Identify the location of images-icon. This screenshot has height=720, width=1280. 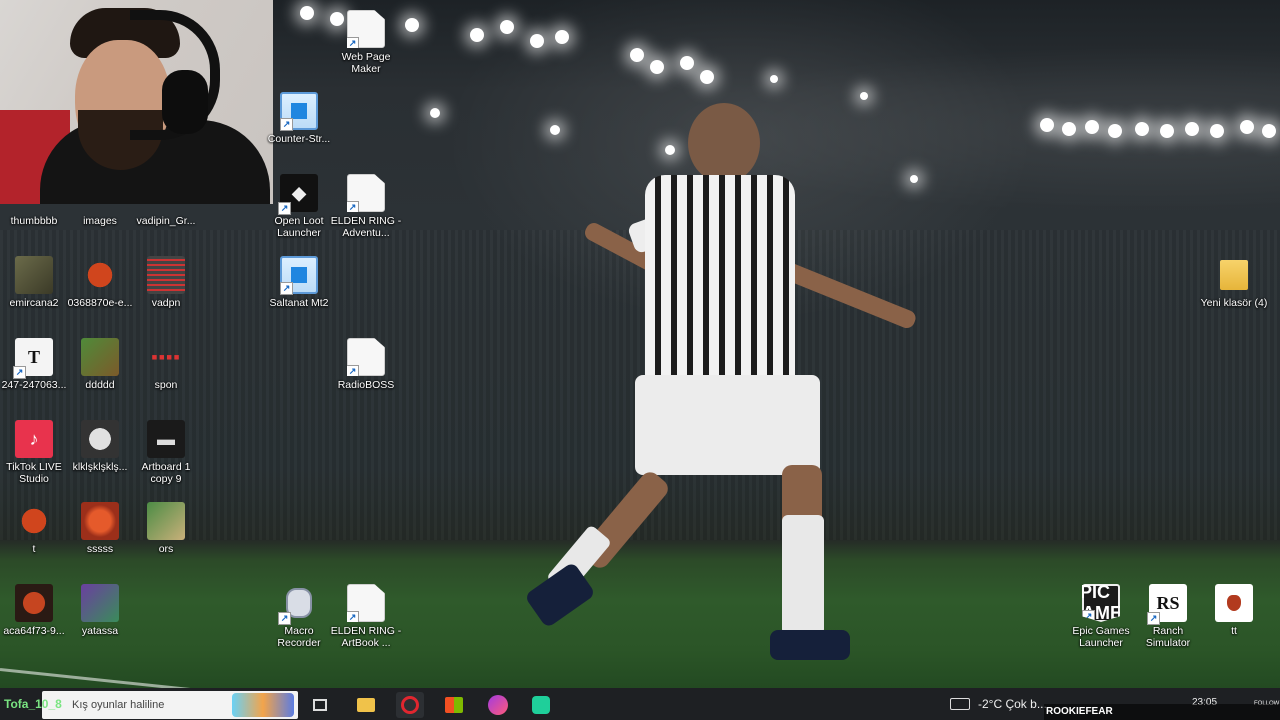
(100, 197).